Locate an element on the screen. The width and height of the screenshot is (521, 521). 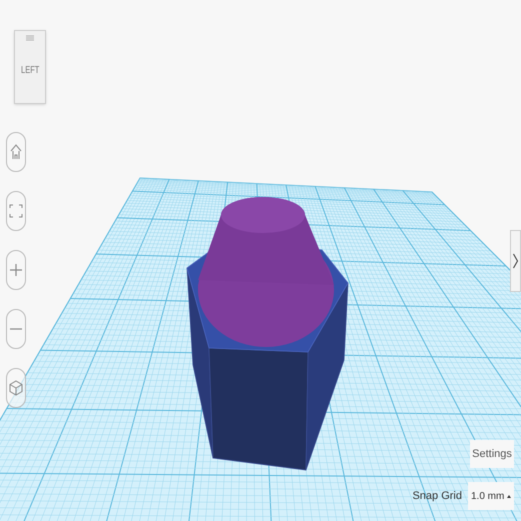
snap-grid-dropdown: 1.0 mm is located at coordinates (491, 496).